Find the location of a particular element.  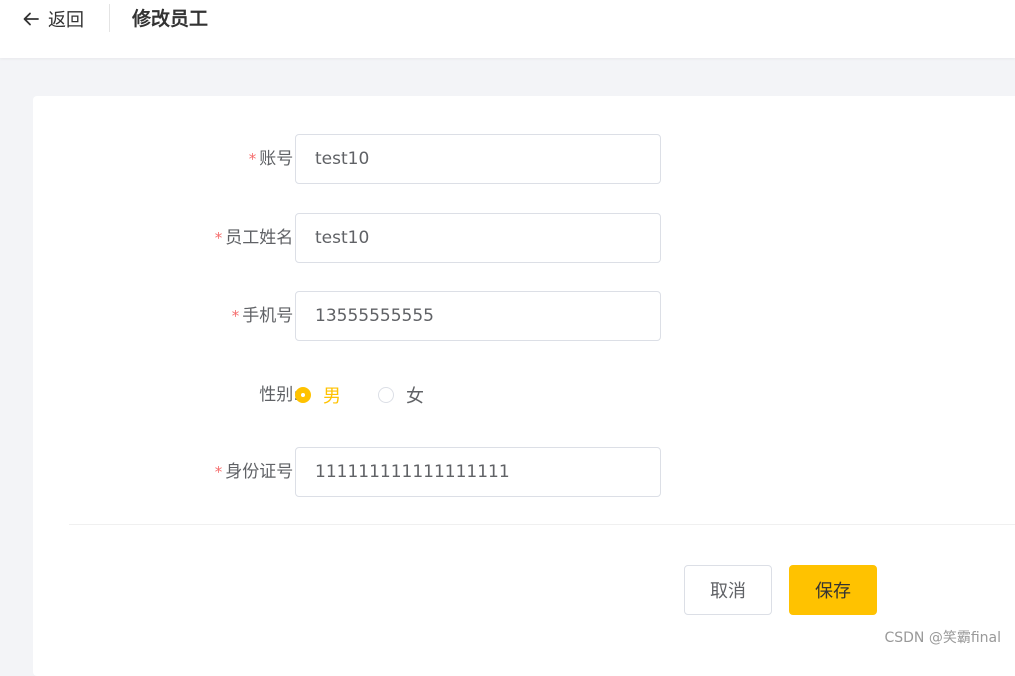

form-row-account: *账号: is located at coordinates (383, 159).